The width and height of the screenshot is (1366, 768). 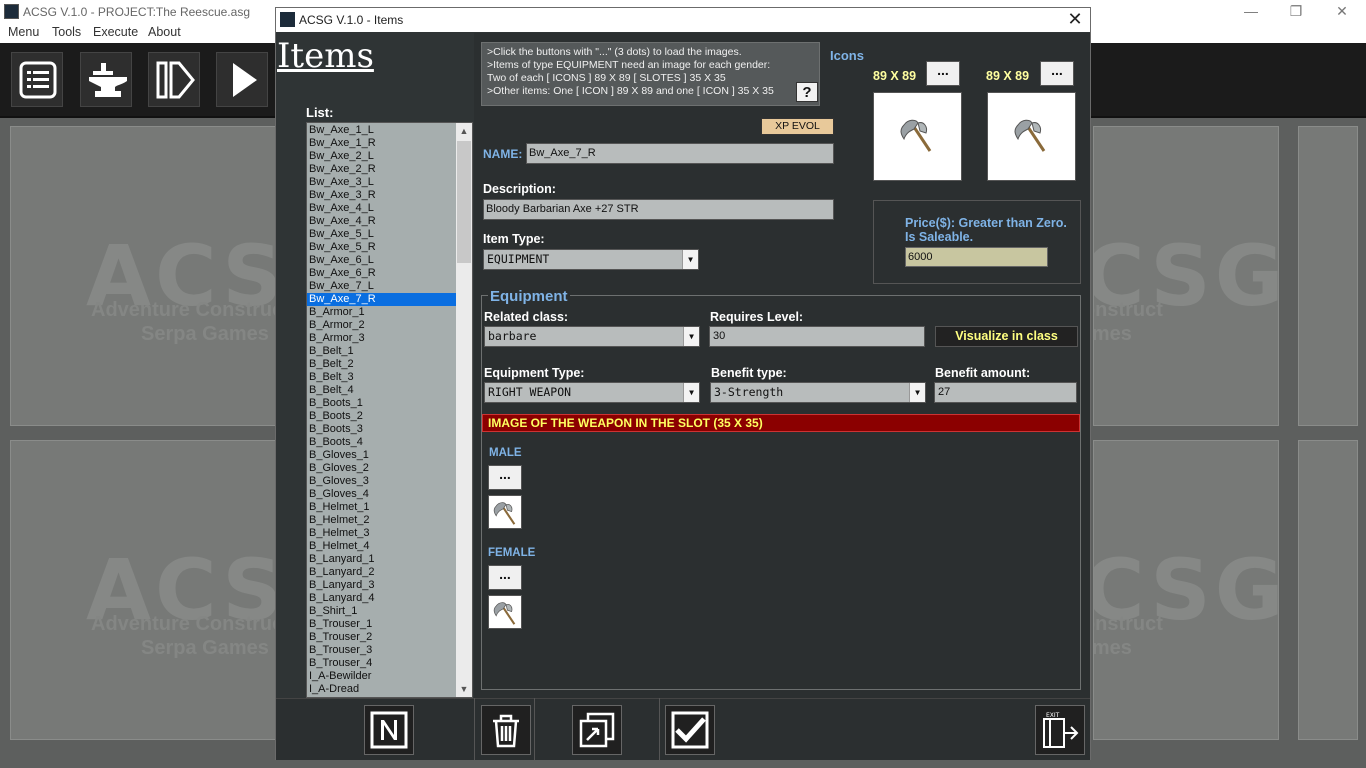 I want to click on list-item: Bw_Axe_7_L, so click(x=382, y=286).